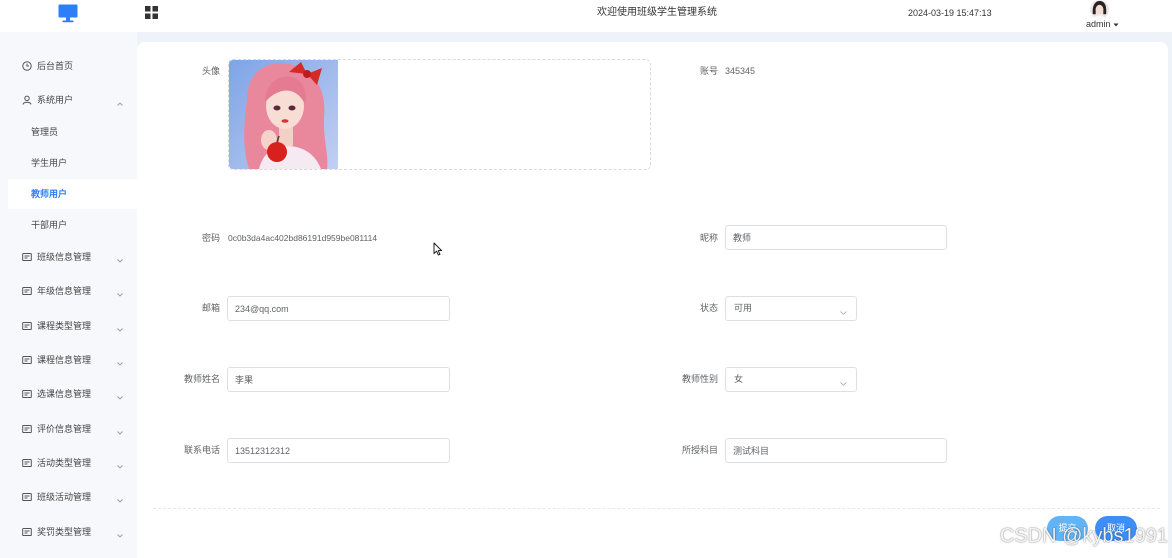 The image size is (1172, 558). I want to click on account-value: 345345, so click(740, 71).